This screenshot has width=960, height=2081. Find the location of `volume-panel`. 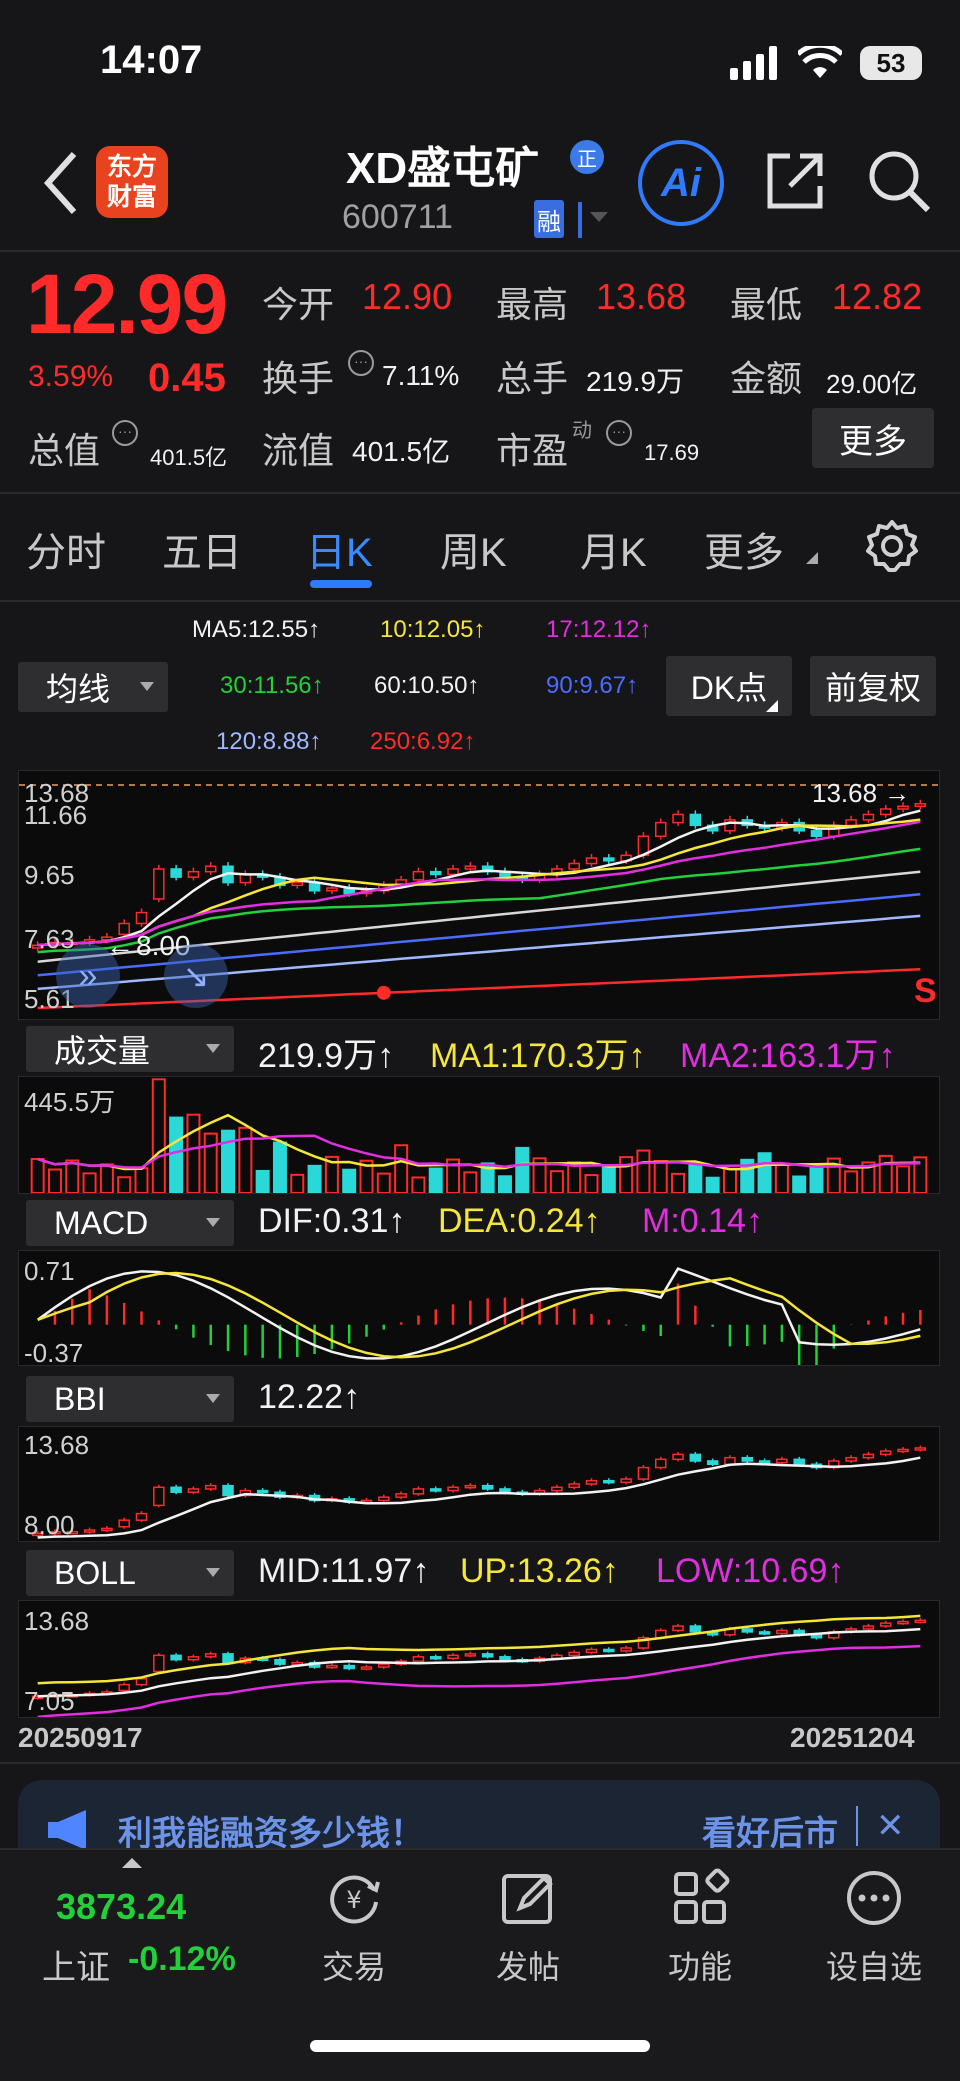

volume-panel is located at coordinates (479, 1135).